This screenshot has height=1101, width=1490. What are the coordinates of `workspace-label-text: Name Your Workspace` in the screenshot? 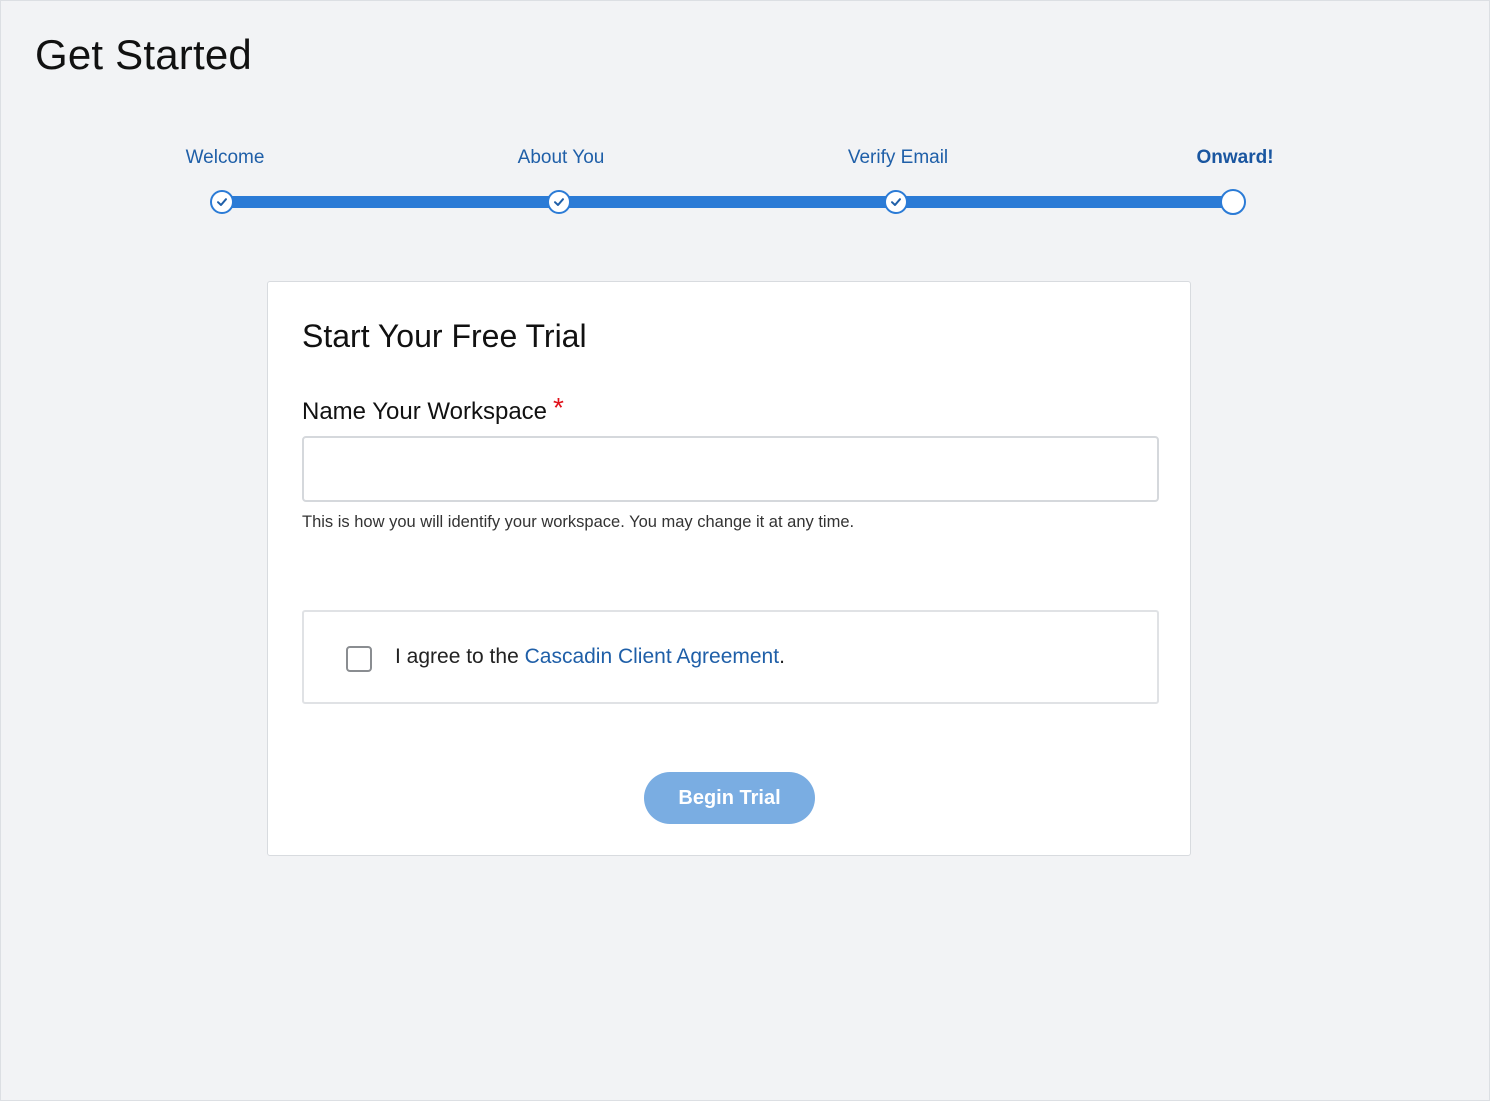 It's located at (425, 411).